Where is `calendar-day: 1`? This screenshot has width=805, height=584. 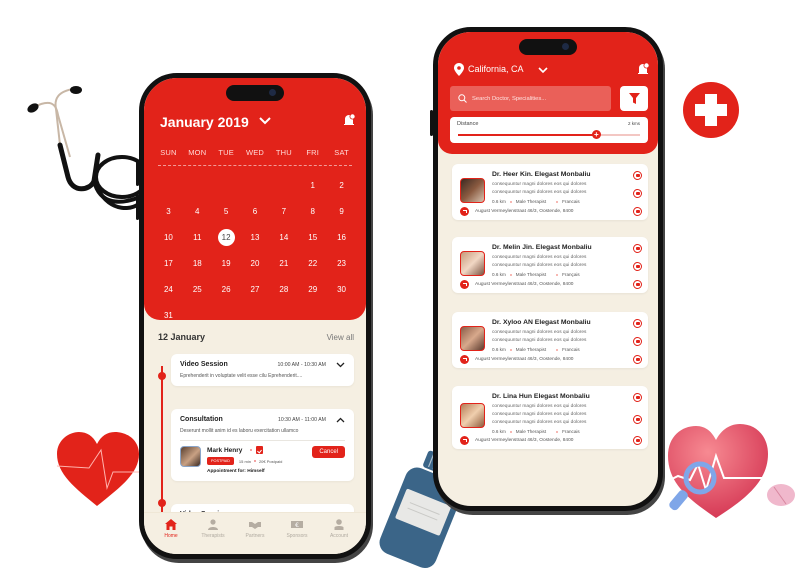 calendar-day: 1 is located at coordinates (312, 185).